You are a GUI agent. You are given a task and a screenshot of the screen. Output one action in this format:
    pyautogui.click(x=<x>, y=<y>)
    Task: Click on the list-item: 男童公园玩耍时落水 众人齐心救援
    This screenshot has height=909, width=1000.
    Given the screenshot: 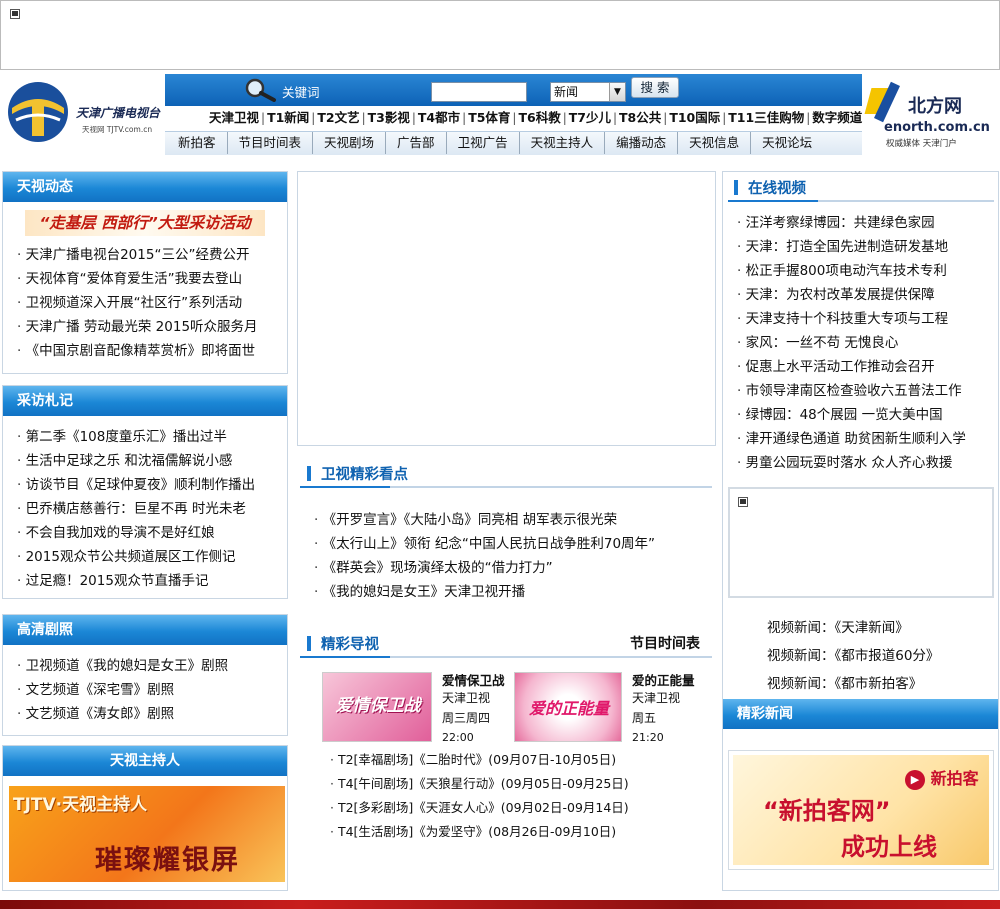 What is the action you would take?
    pyautogui.click(x=867, y=463)
    